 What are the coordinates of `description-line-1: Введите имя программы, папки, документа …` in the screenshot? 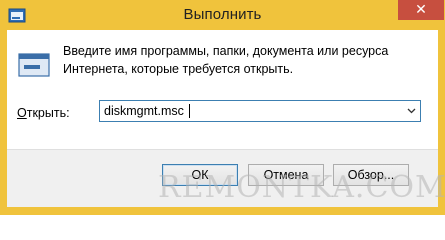 It's located at (226, 51).